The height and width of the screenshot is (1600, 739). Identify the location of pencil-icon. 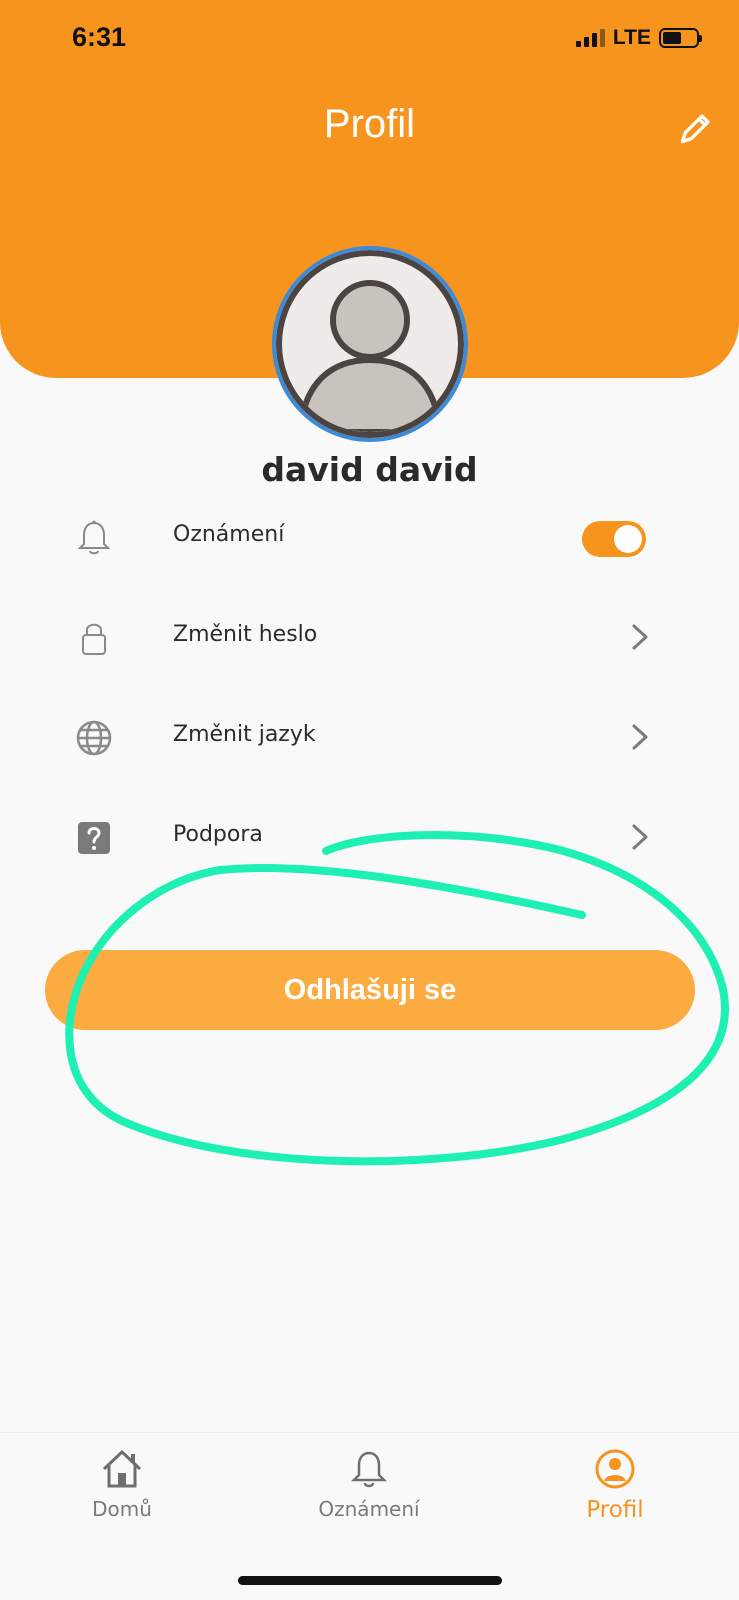
(696, 128).